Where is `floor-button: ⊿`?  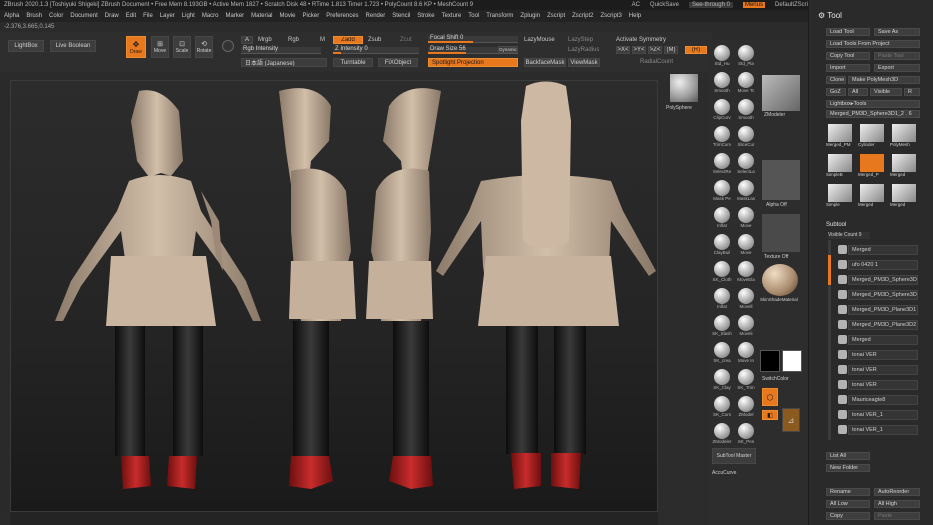
floor-button: ⊿ is located at coordinates (791, 420).